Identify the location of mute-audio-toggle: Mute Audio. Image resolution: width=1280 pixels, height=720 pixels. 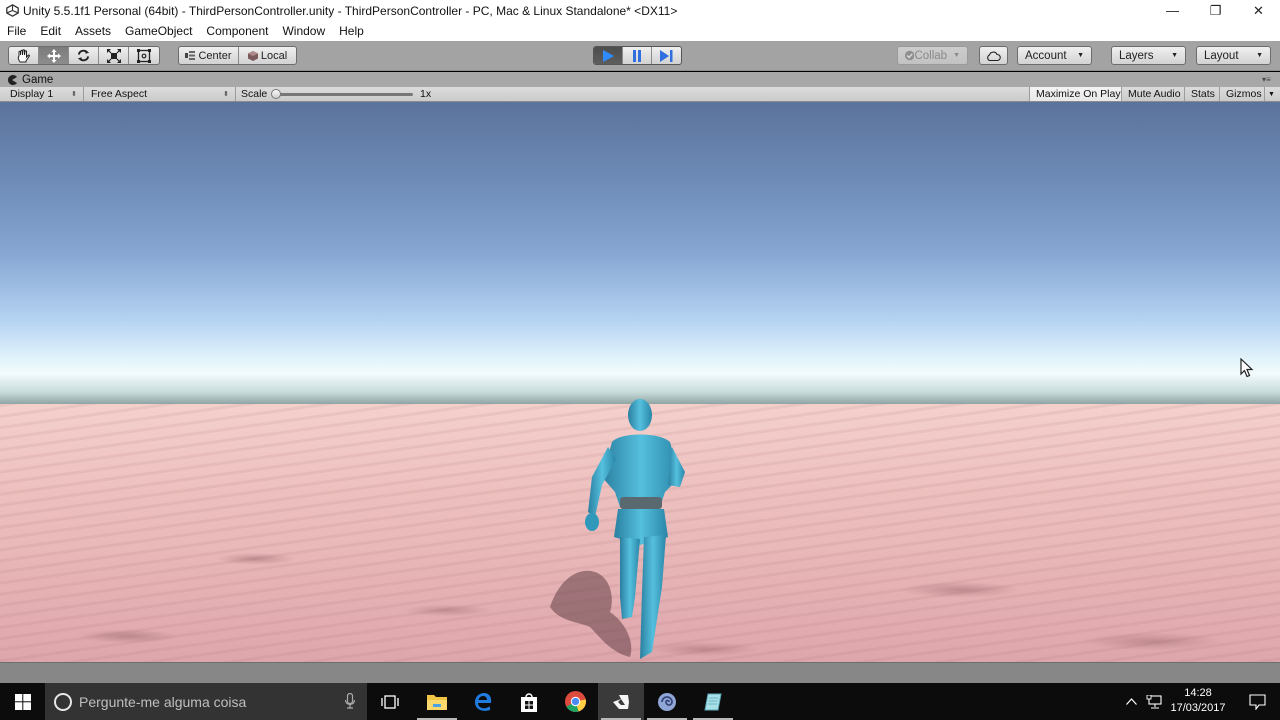
(1153, 94).